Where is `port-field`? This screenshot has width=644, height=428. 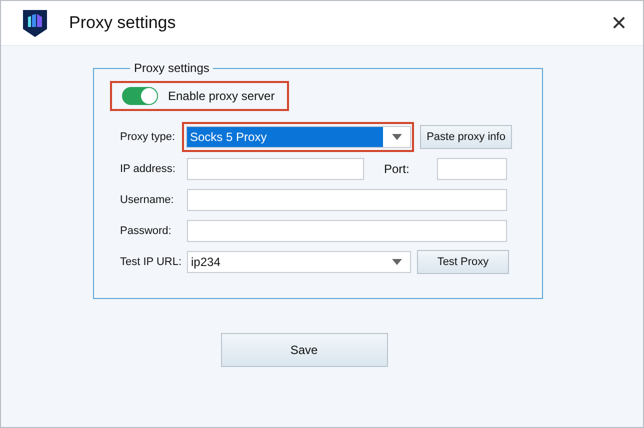 port-field is located at coordinates (472, 169).